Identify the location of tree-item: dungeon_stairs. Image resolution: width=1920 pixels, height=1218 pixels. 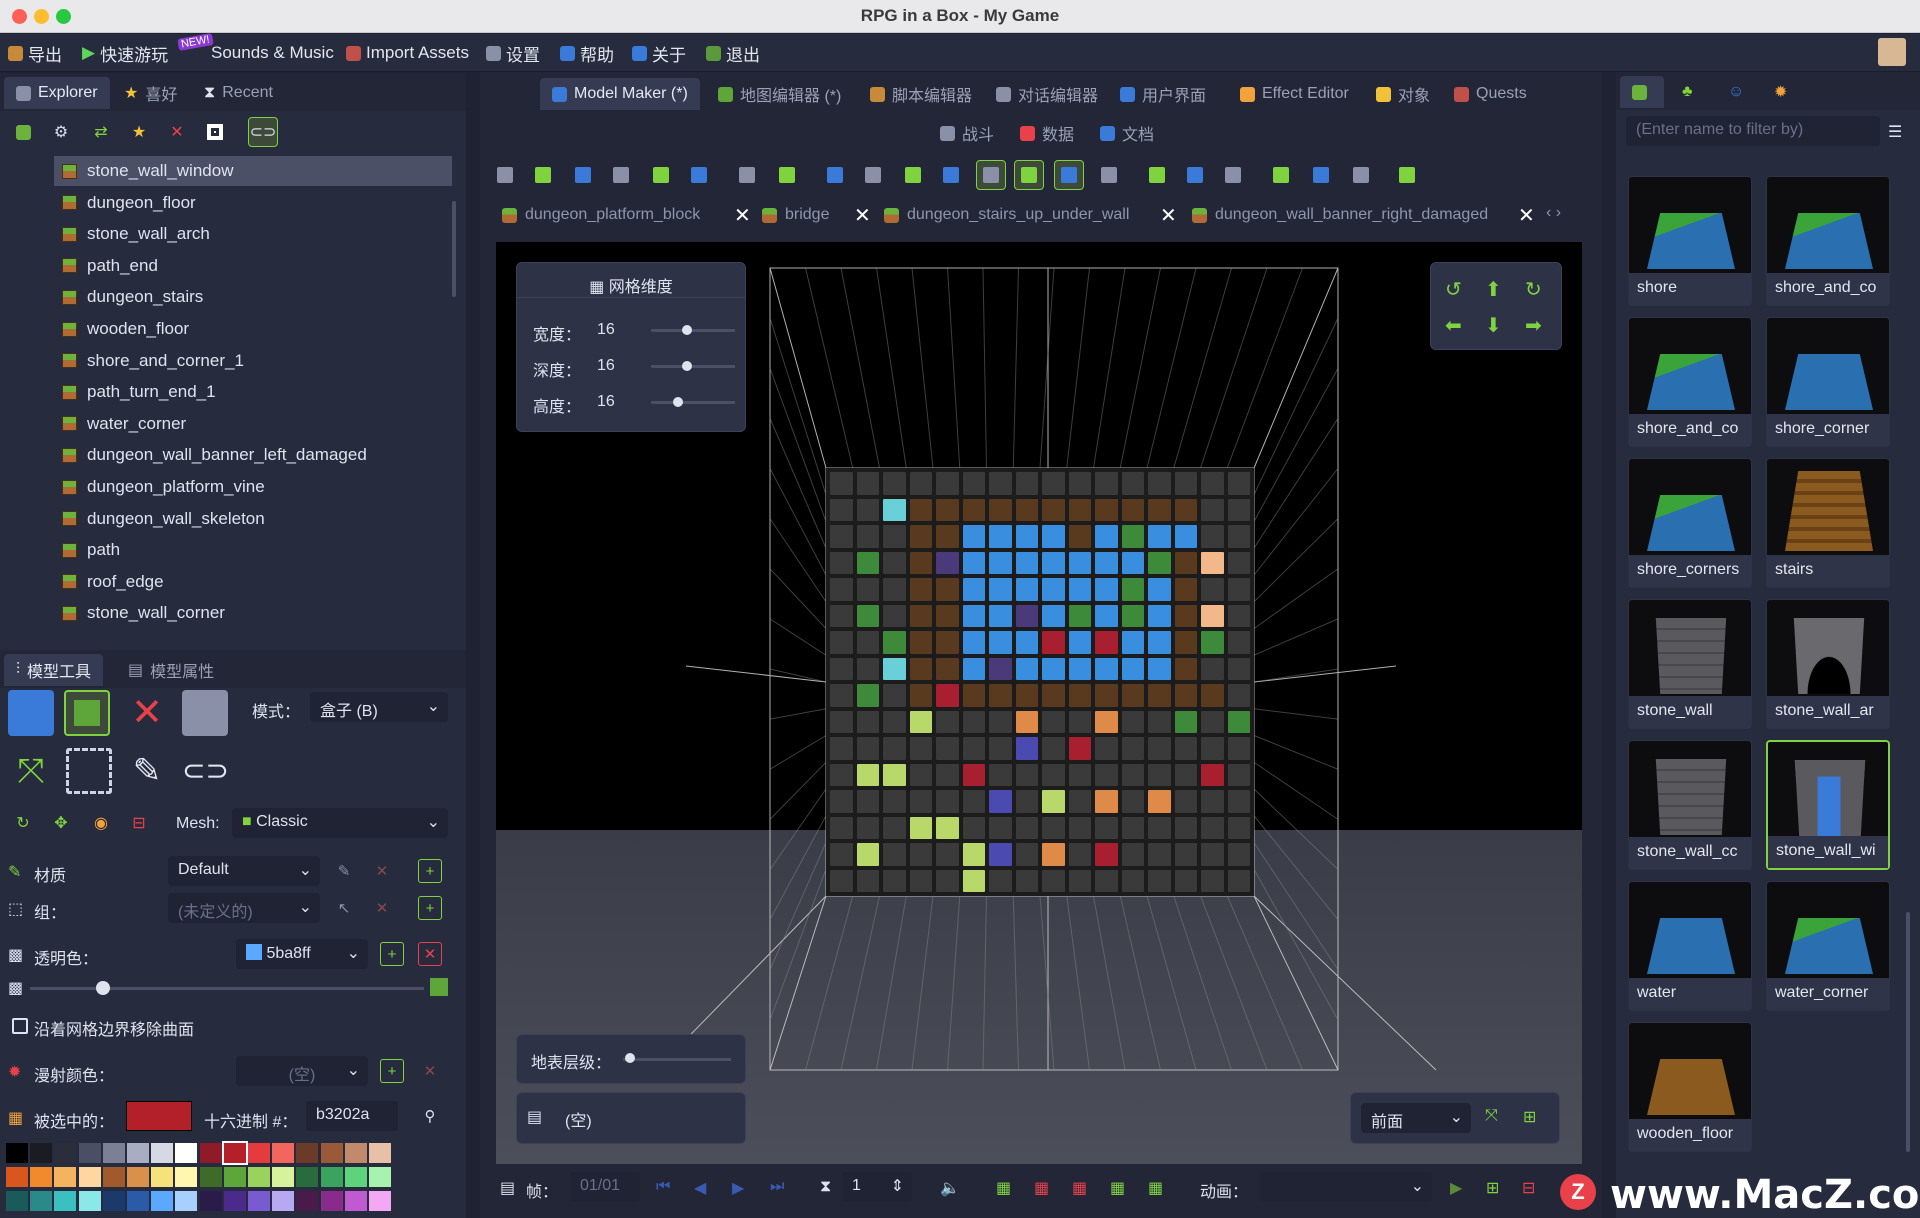
(253, 297).